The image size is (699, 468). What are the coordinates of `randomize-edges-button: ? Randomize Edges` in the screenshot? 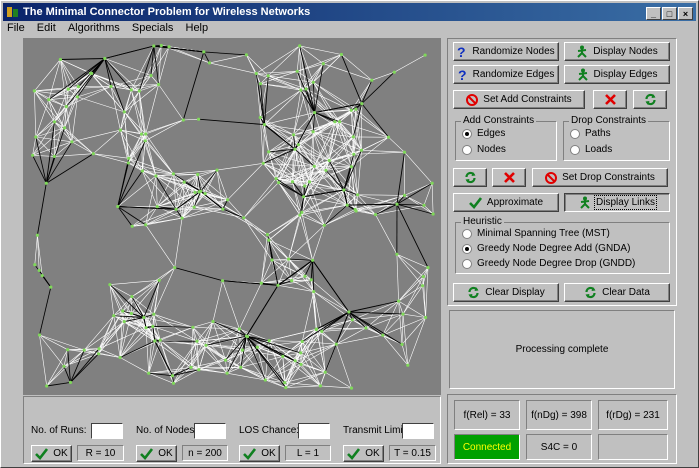 It's located at (506, 74).